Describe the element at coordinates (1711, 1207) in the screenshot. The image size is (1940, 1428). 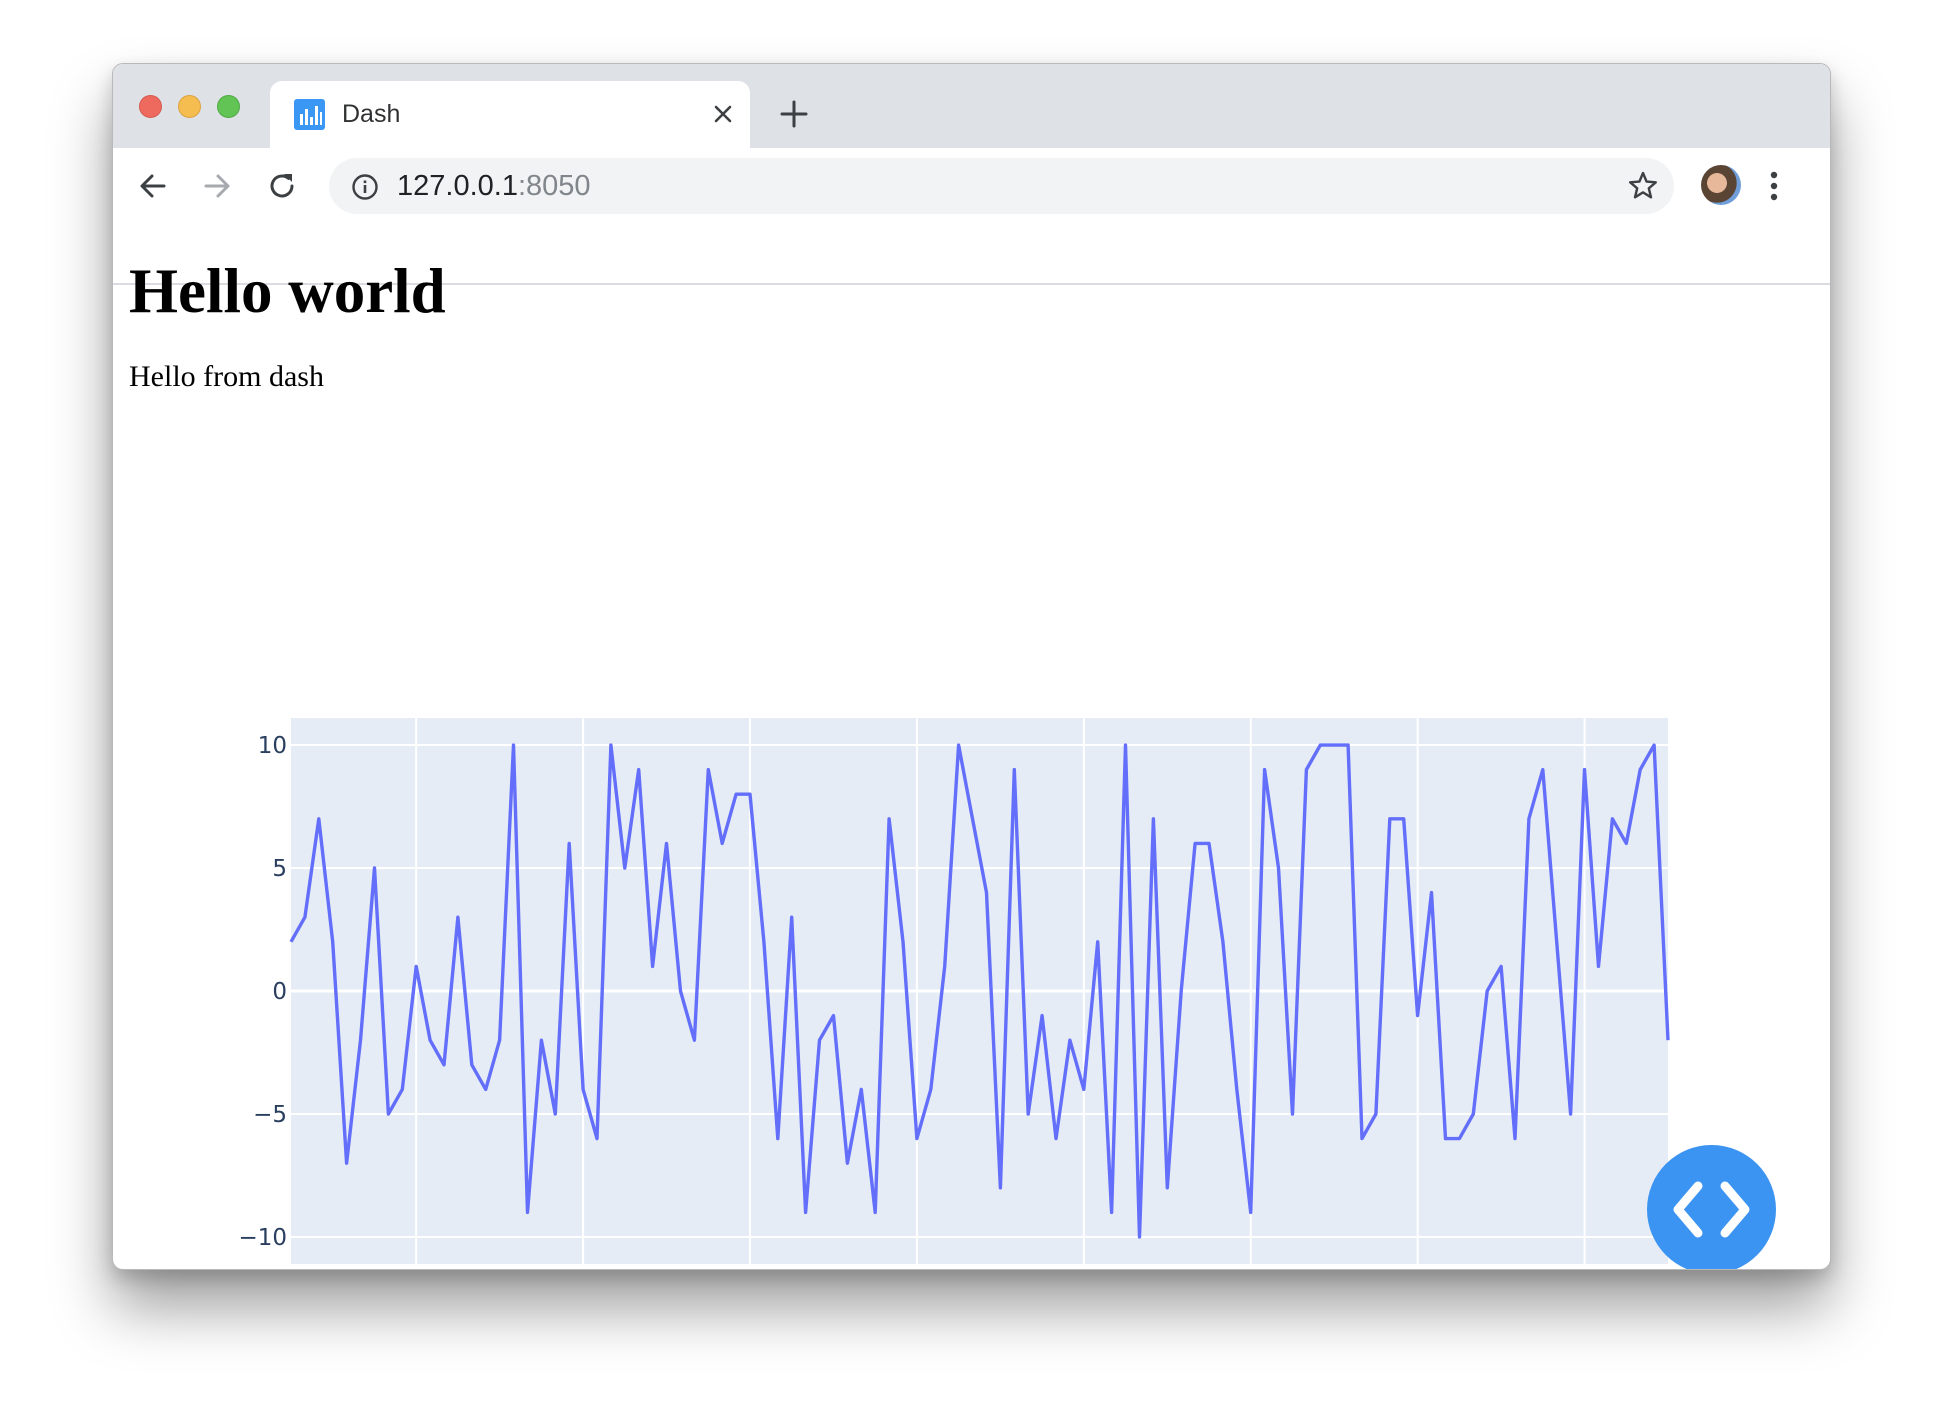
I see `dev-tools-button` at that location.